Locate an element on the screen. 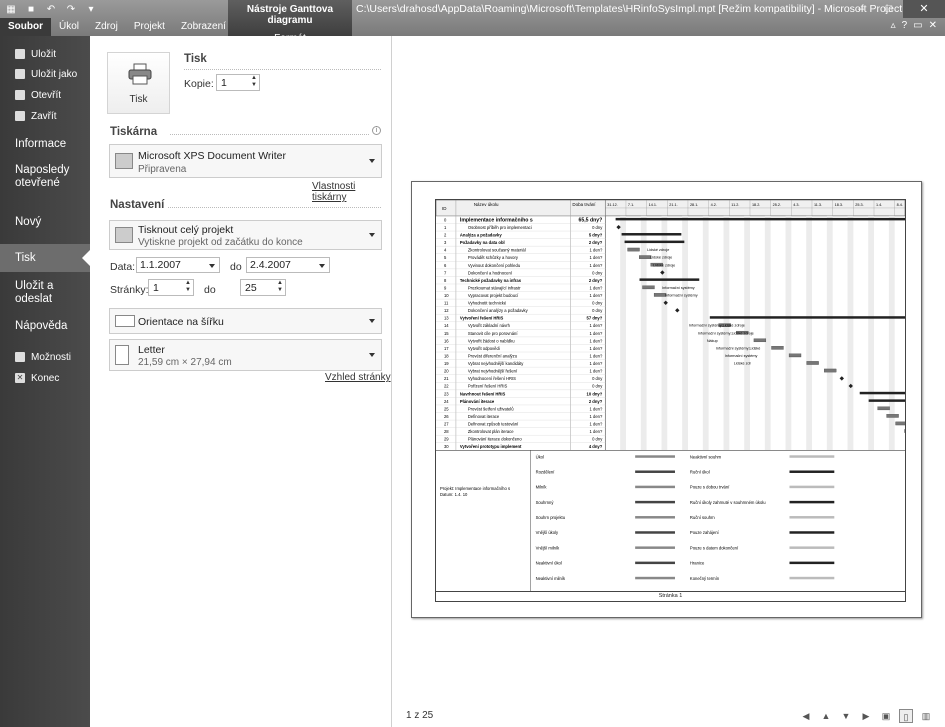 This screenshot has width=945, height=727. task-bar is located at coordinates (892, 416).